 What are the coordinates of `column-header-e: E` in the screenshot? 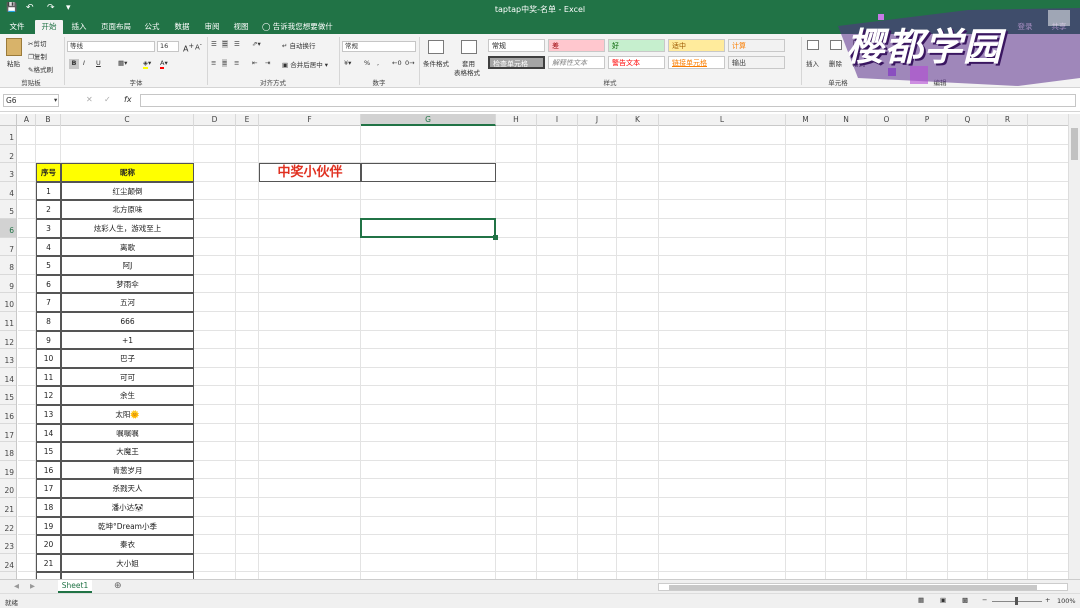 It's located at (247, 120).